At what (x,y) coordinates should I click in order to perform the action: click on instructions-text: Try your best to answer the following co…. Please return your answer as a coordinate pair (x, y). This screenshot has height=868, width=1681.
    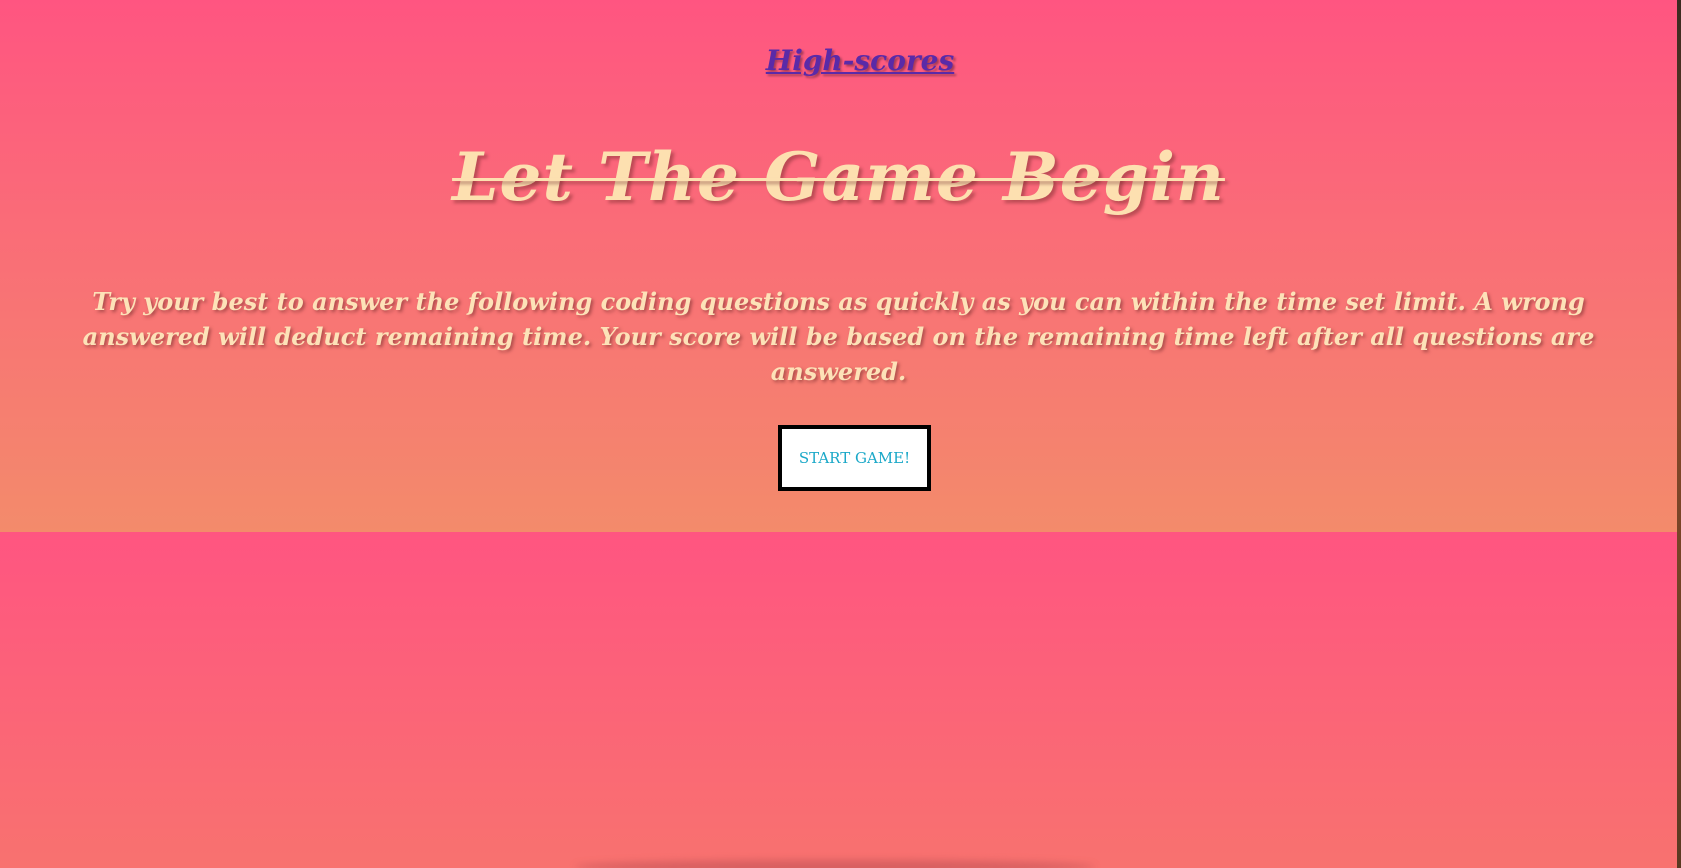
    Looking at the image, I should click on (838, 336).